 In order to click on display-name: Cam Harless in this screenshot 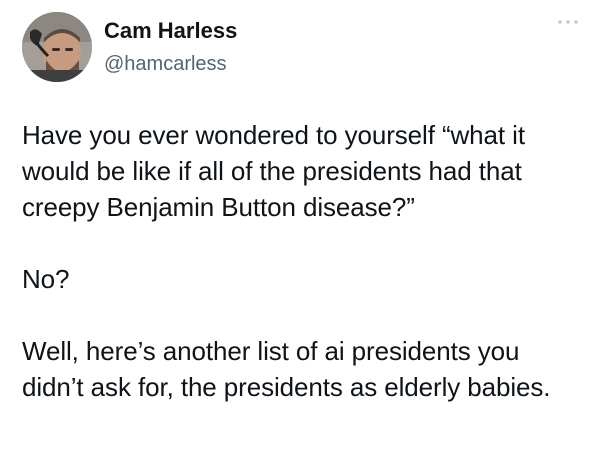, I will do `click(170, 31)`.